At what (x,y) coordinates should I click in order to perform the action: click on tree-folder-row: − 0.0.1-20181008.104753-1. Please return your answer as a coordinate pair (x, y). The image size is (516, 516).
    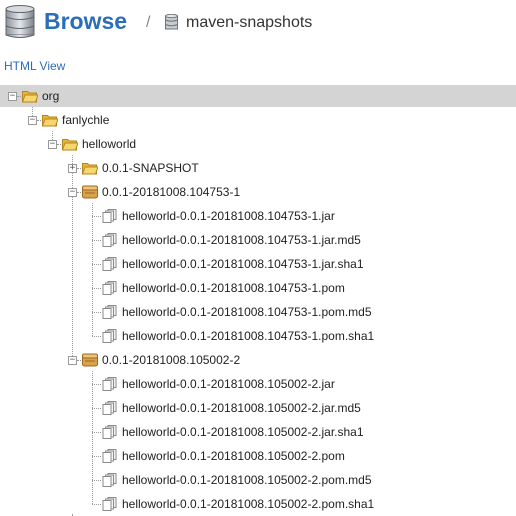
    Looking at the image, I should click on (258, 192).